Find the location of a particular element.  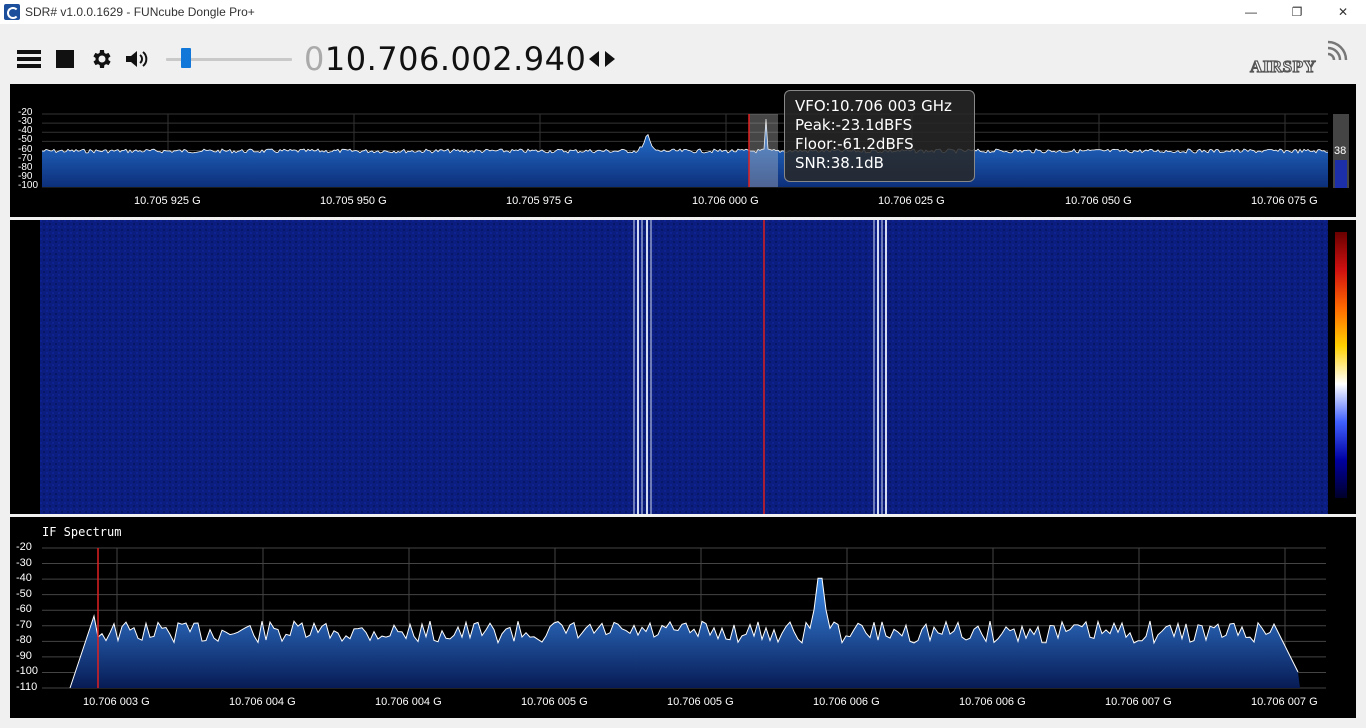

if-spectrum-y-tick: -40 is located at coordinates (24, 578).